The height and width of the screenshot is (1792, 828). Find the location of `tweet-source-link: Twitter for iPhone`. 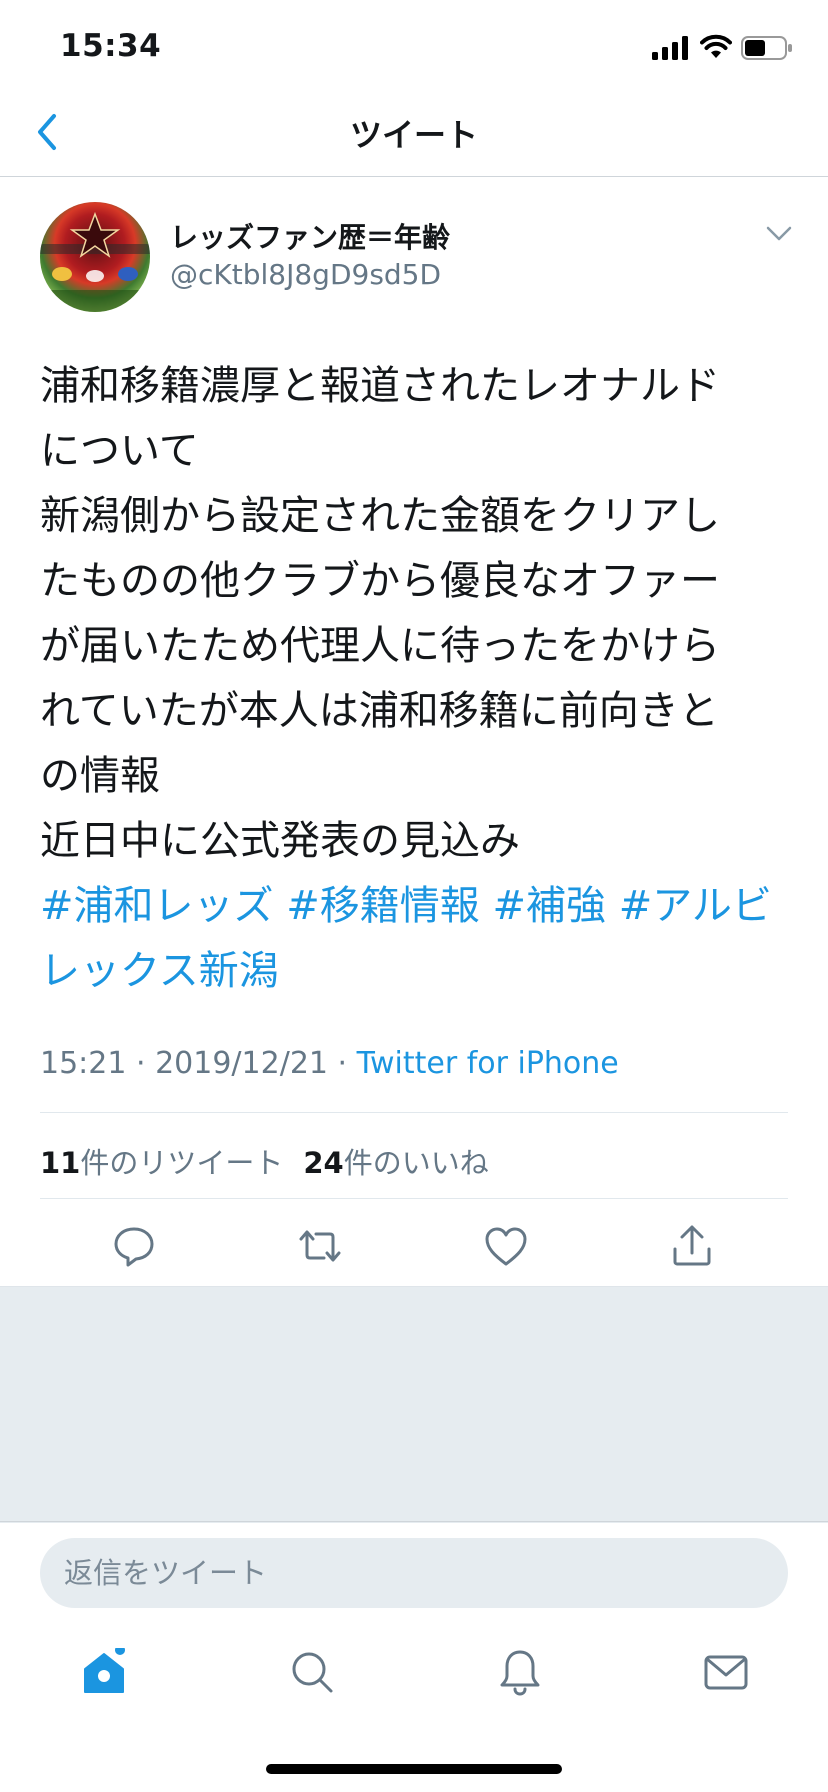

tweet-source-link: Twitter for iPhone is located at coordinates (488, 1063).